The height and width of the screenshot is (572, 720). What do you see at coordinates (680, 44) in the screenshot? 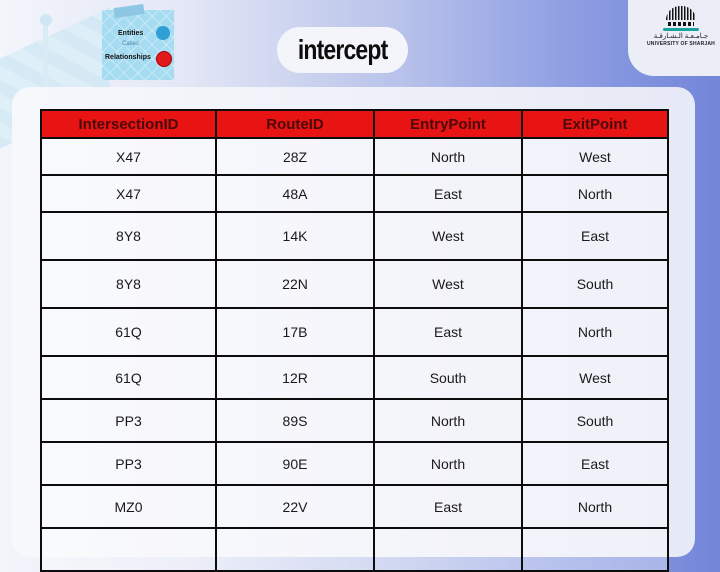
I see `university-english-name: UNIVERSITY OF SHARJAH` at bounding box center [680, 44].